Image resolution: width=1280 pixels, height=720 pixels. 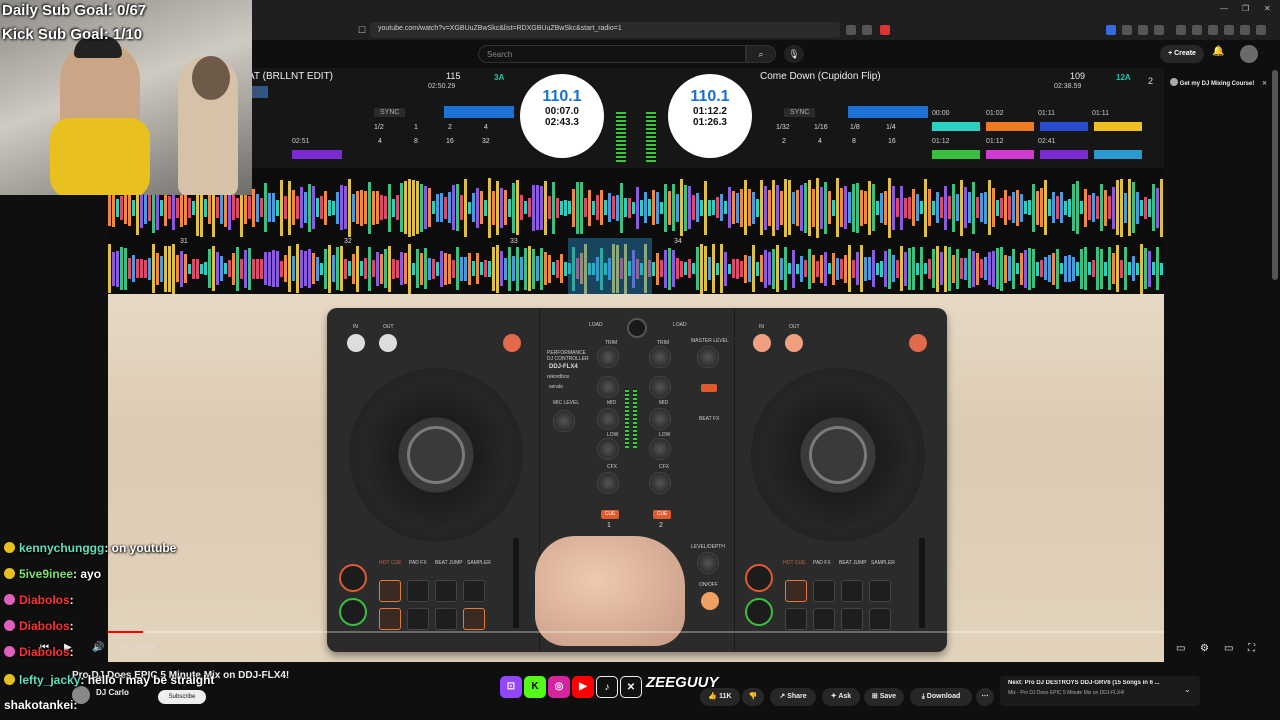 I want to click on fullscreen-icon: ⛶, so click(x=1251, y=648).